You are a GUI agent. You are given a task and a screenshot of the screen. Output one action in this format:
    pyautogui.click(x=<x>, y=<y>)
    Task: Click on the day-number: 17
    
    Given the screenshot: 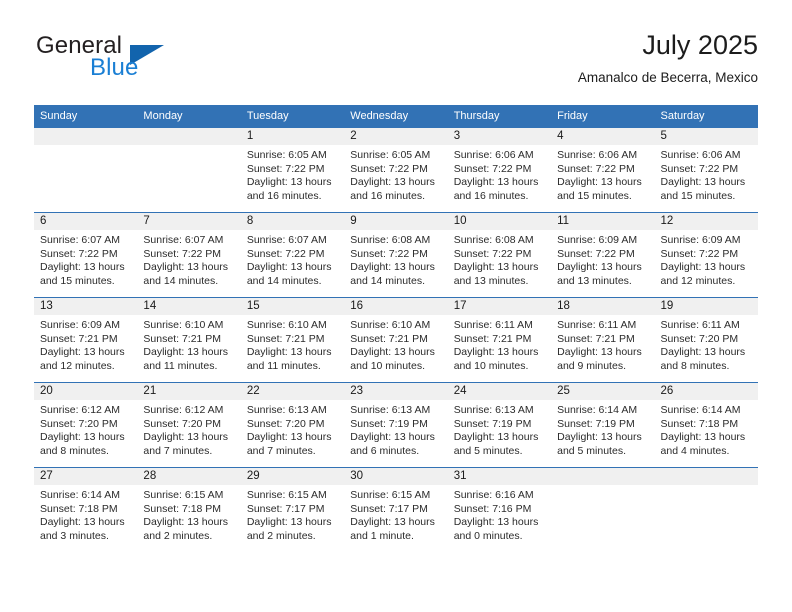 What is the action you would take?
    pyautogui.click(x=499, y=306)
    